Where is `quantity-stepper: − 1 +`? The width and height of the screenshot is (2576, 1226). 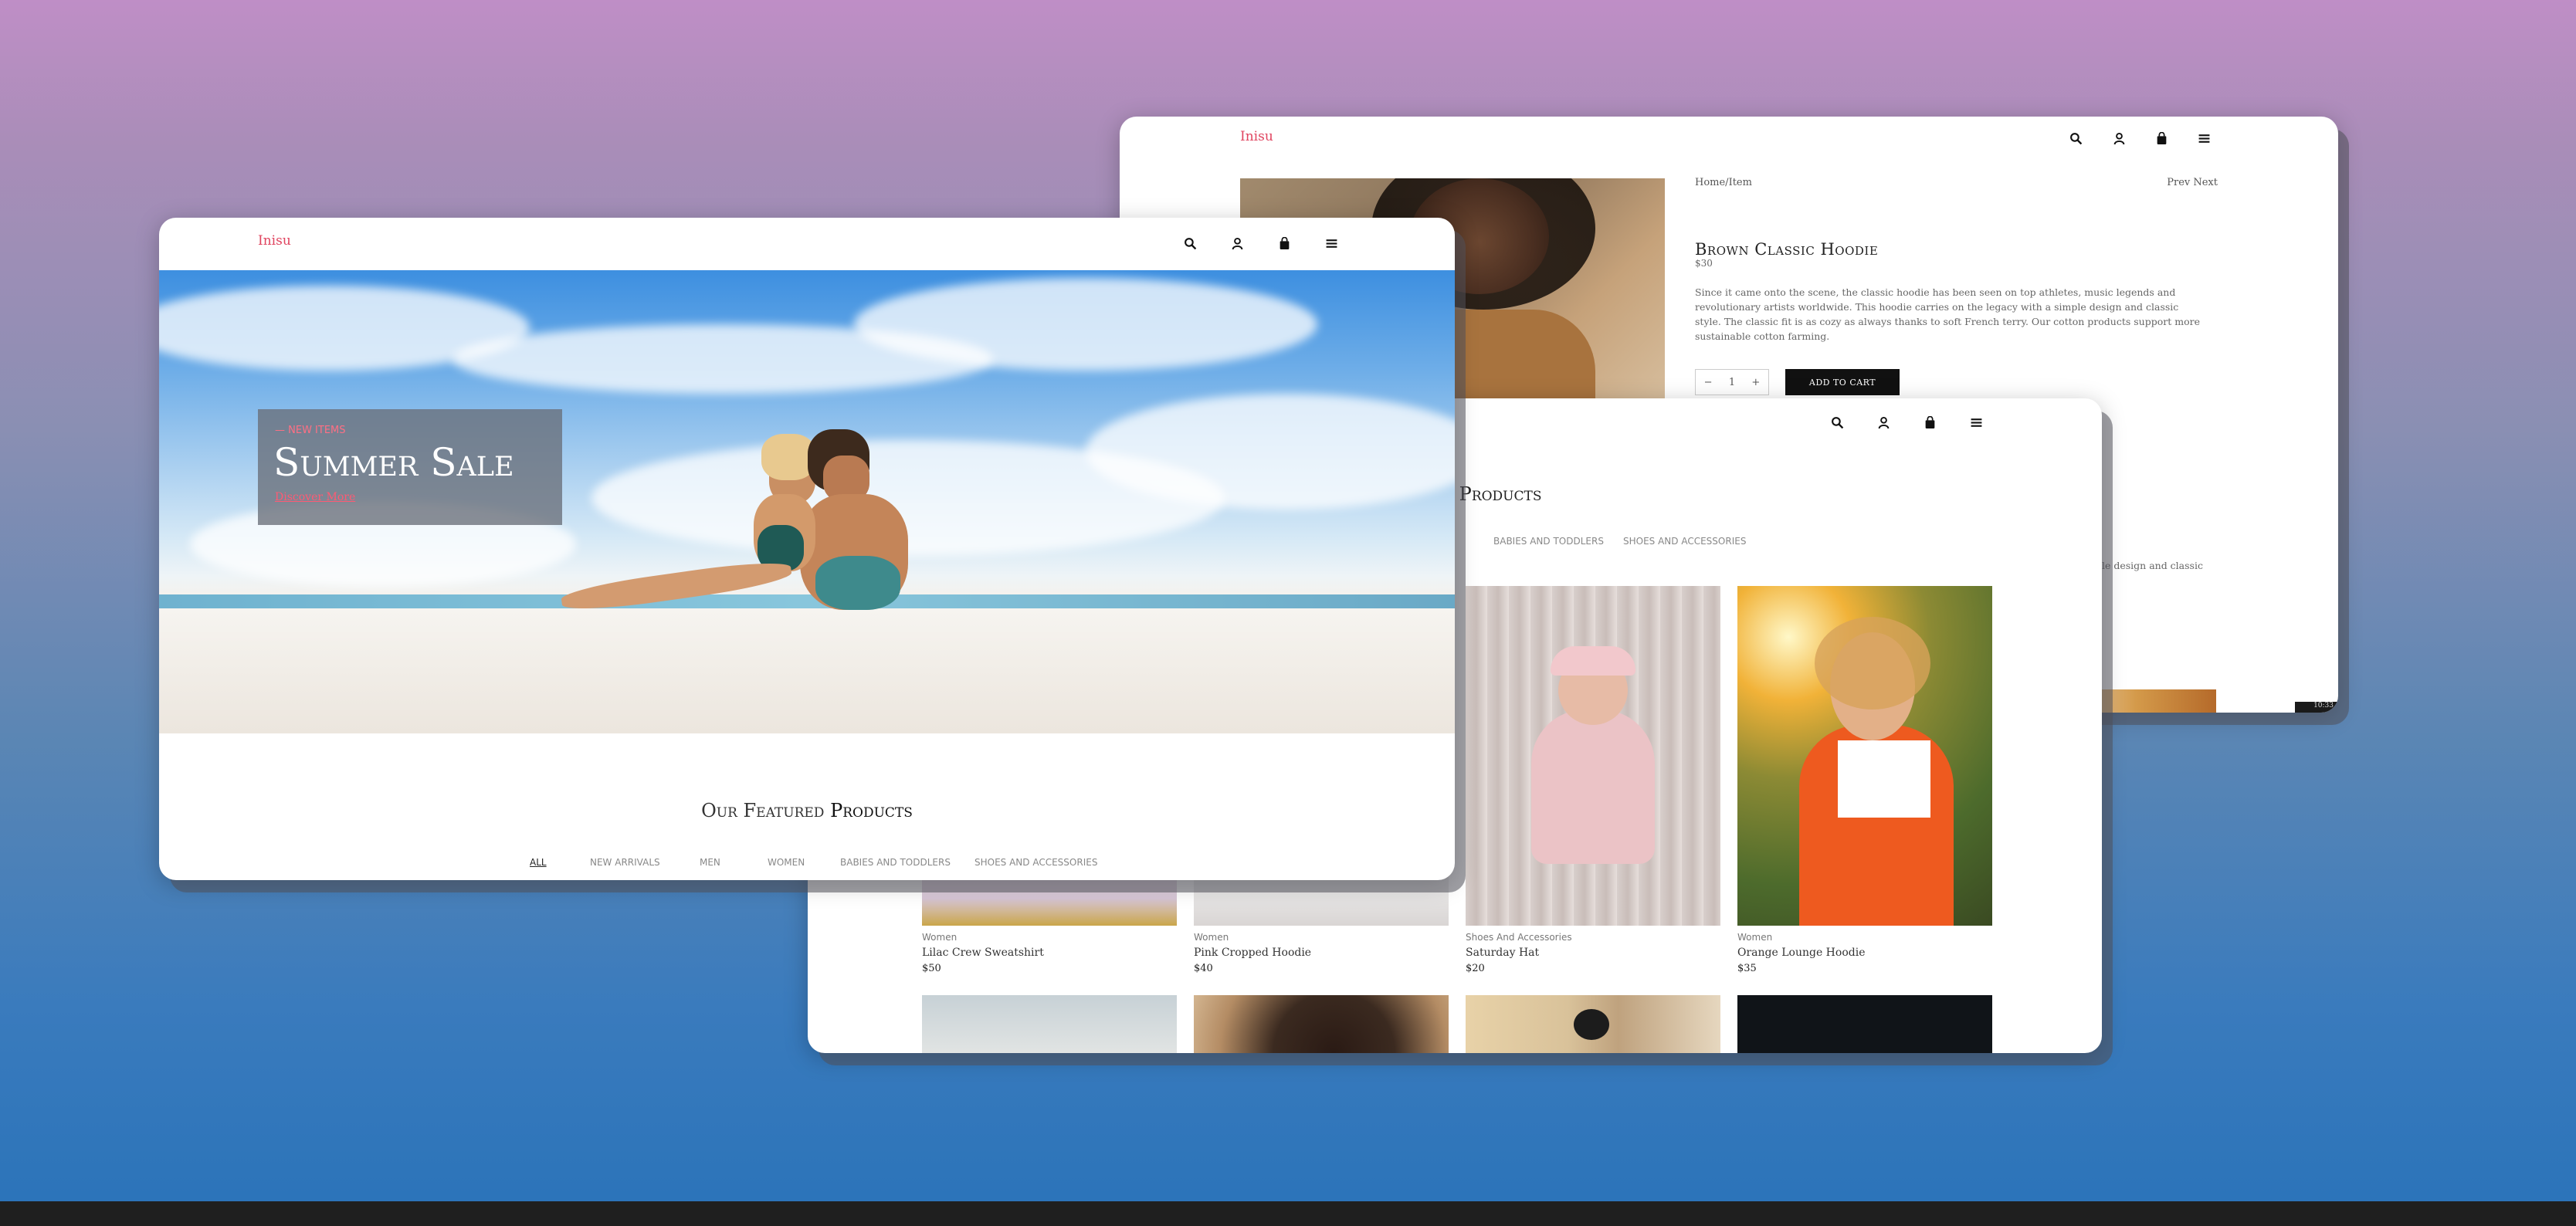
quantity-stepper: − 1 + is located at coordinates (1732, 382).